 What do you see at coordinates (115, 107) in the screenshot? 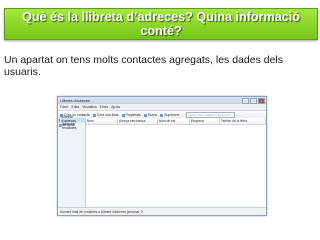
I see `menu-help: Ajuda` at bounding box center [115, 107].